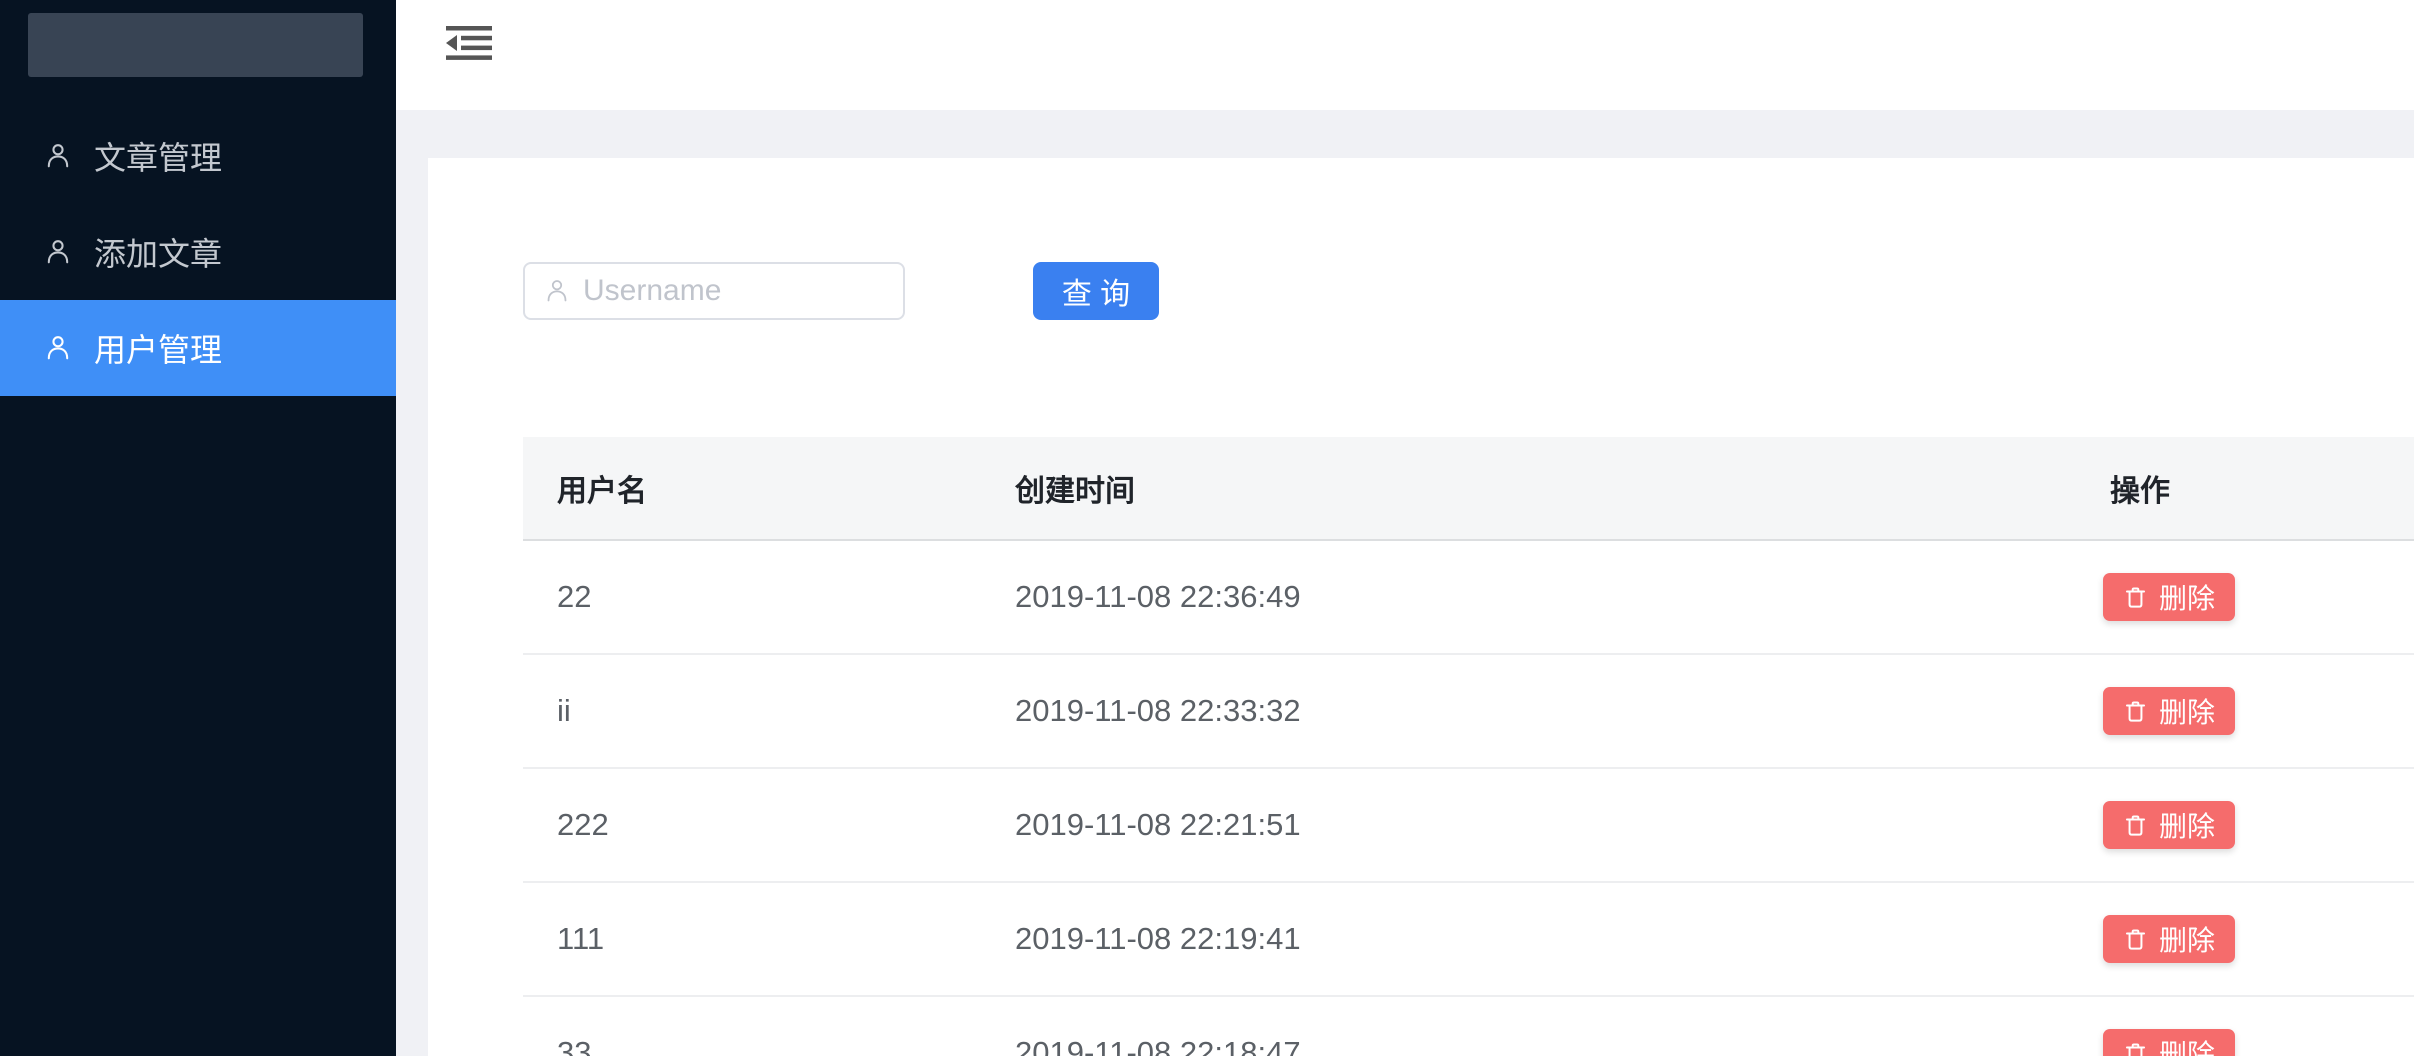 Image resolution: width=2414 pixels, height=1056 pixels. I want to click on outdent-icon, so click(469, 43).